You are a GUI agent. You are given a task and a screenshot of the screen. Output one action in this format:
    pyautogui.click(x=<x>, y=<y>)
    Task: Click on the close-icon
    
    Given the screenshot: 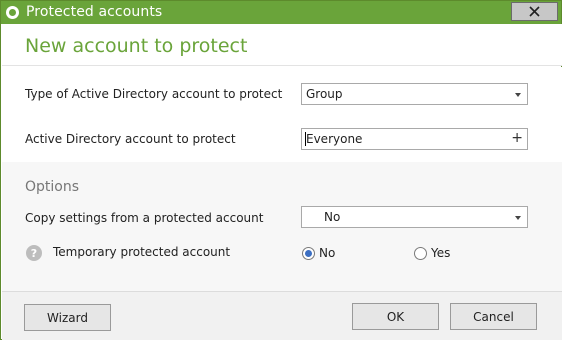 What is the action you would take?
    pyautogui.click(x=534, y=11)
    